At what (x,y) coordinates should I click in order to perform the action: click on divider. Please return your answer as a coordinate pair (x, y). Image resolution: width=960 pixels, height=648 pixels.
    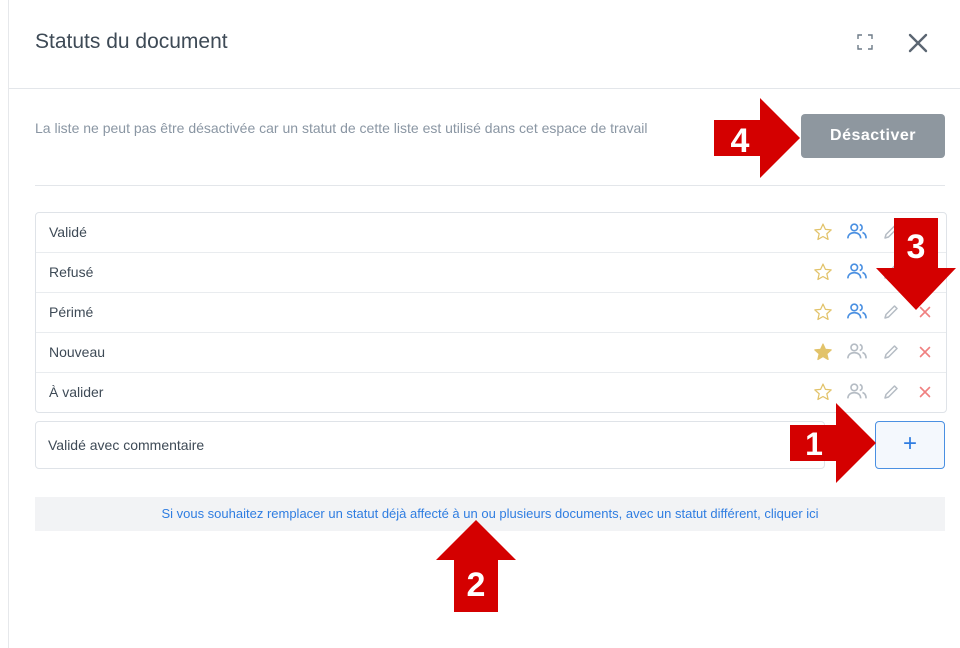
    Looking at the image, I should click on (490, 185).